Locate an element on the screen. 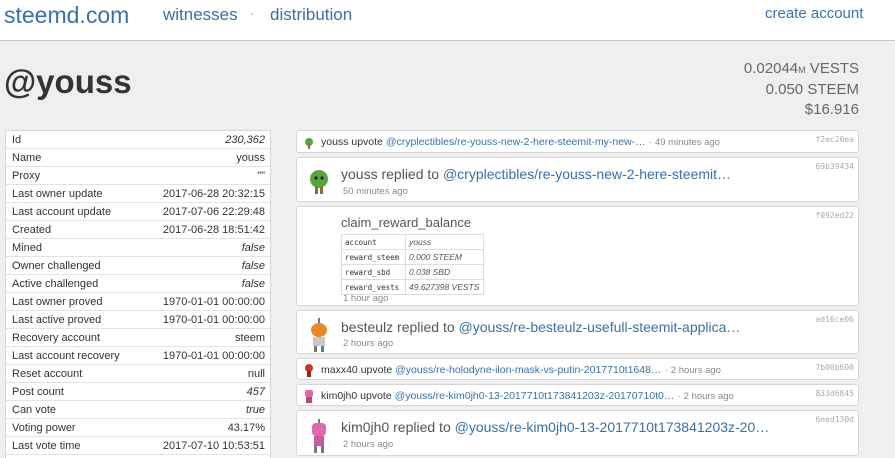 This screenshot has height=458, width=895. operation-field-row: reward_steem 0.000 STEEM is located at coordinates (412, 257).